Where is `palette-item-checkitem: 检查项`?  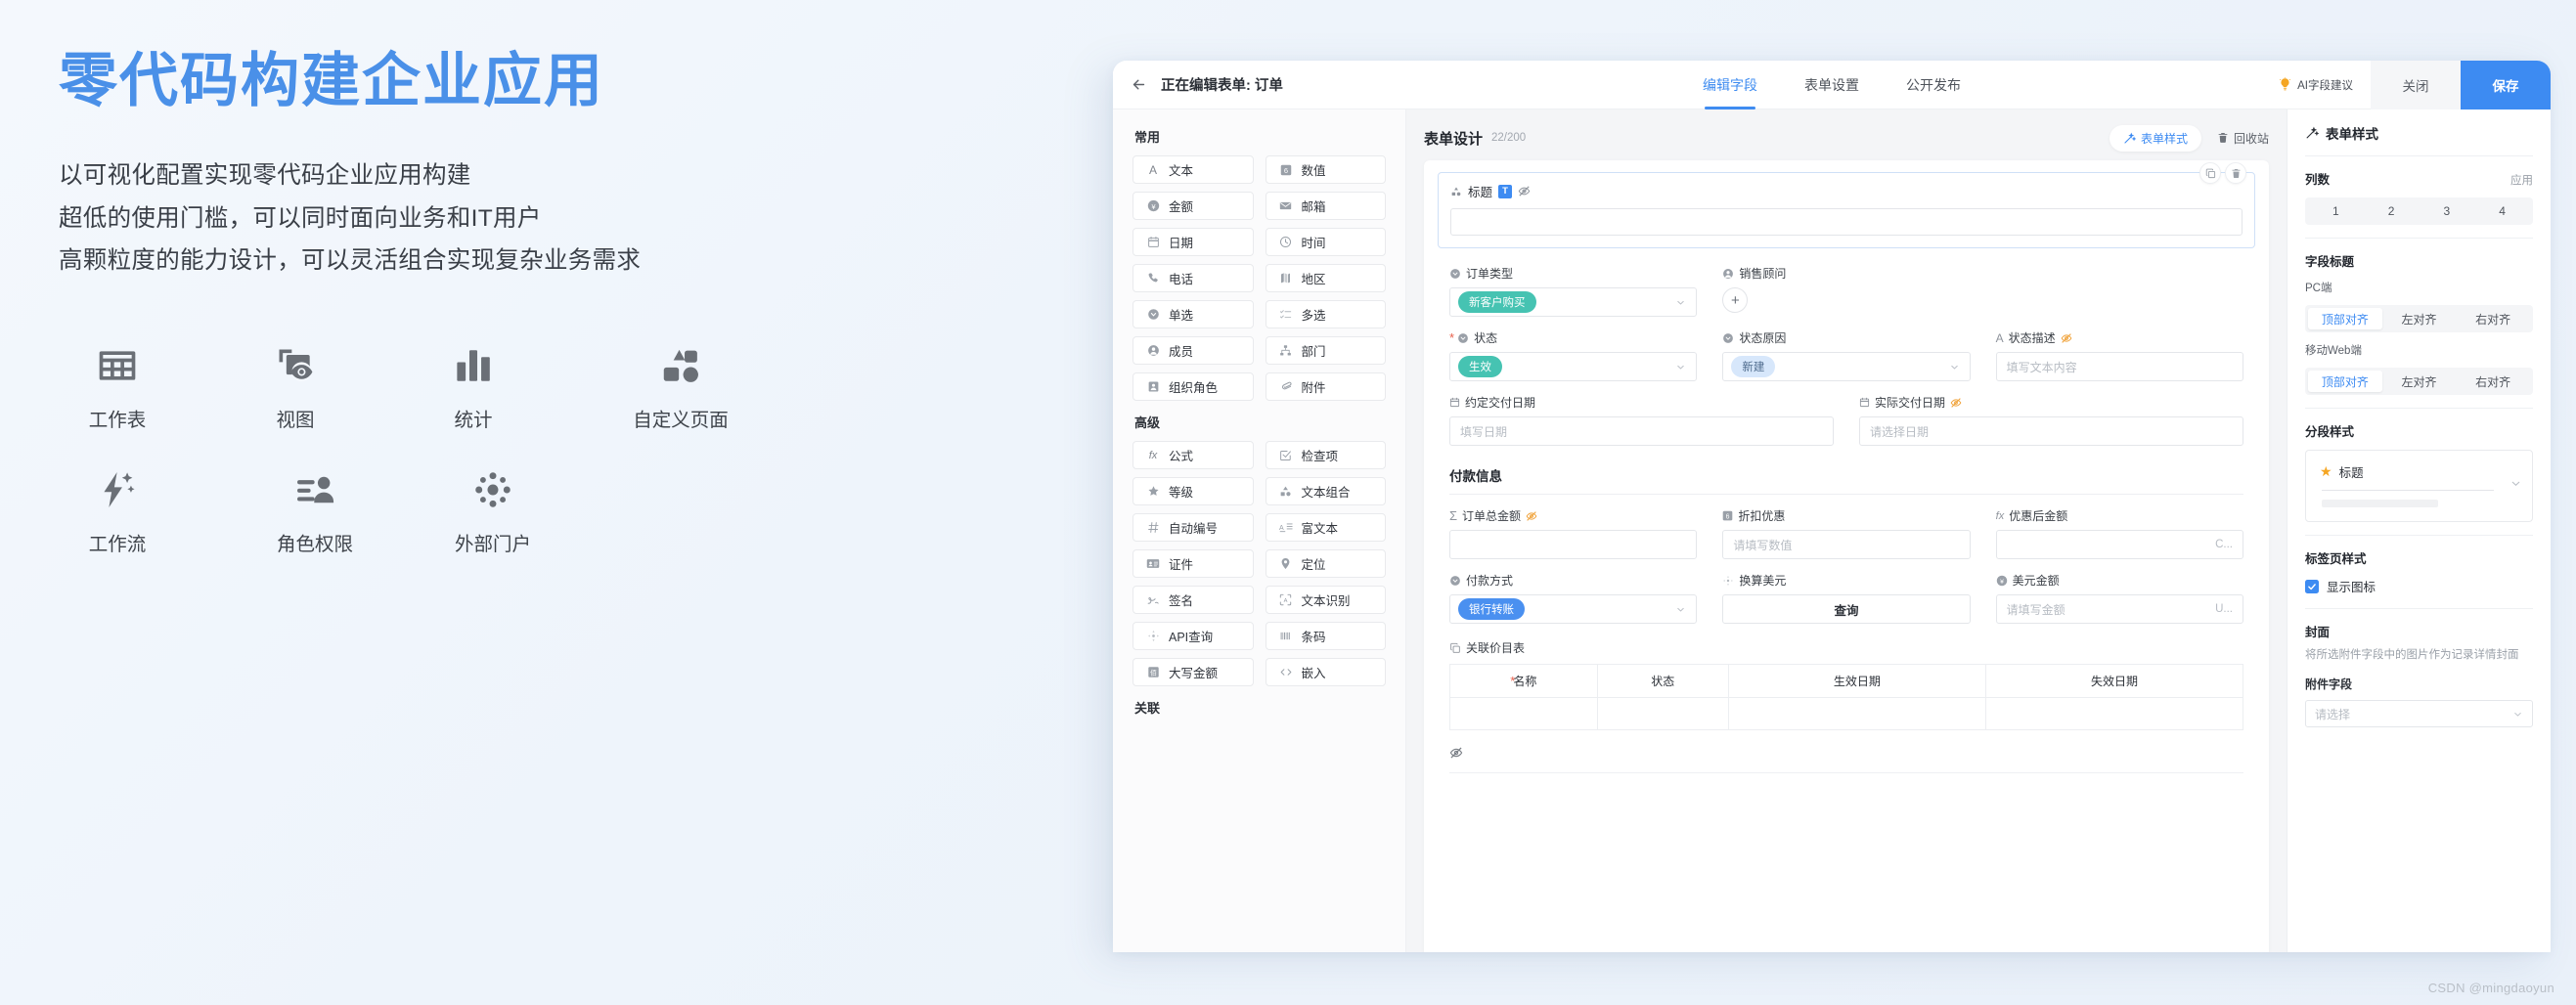 palette-item-checkitem: 检查项 is located at coordinates (1325, 455).